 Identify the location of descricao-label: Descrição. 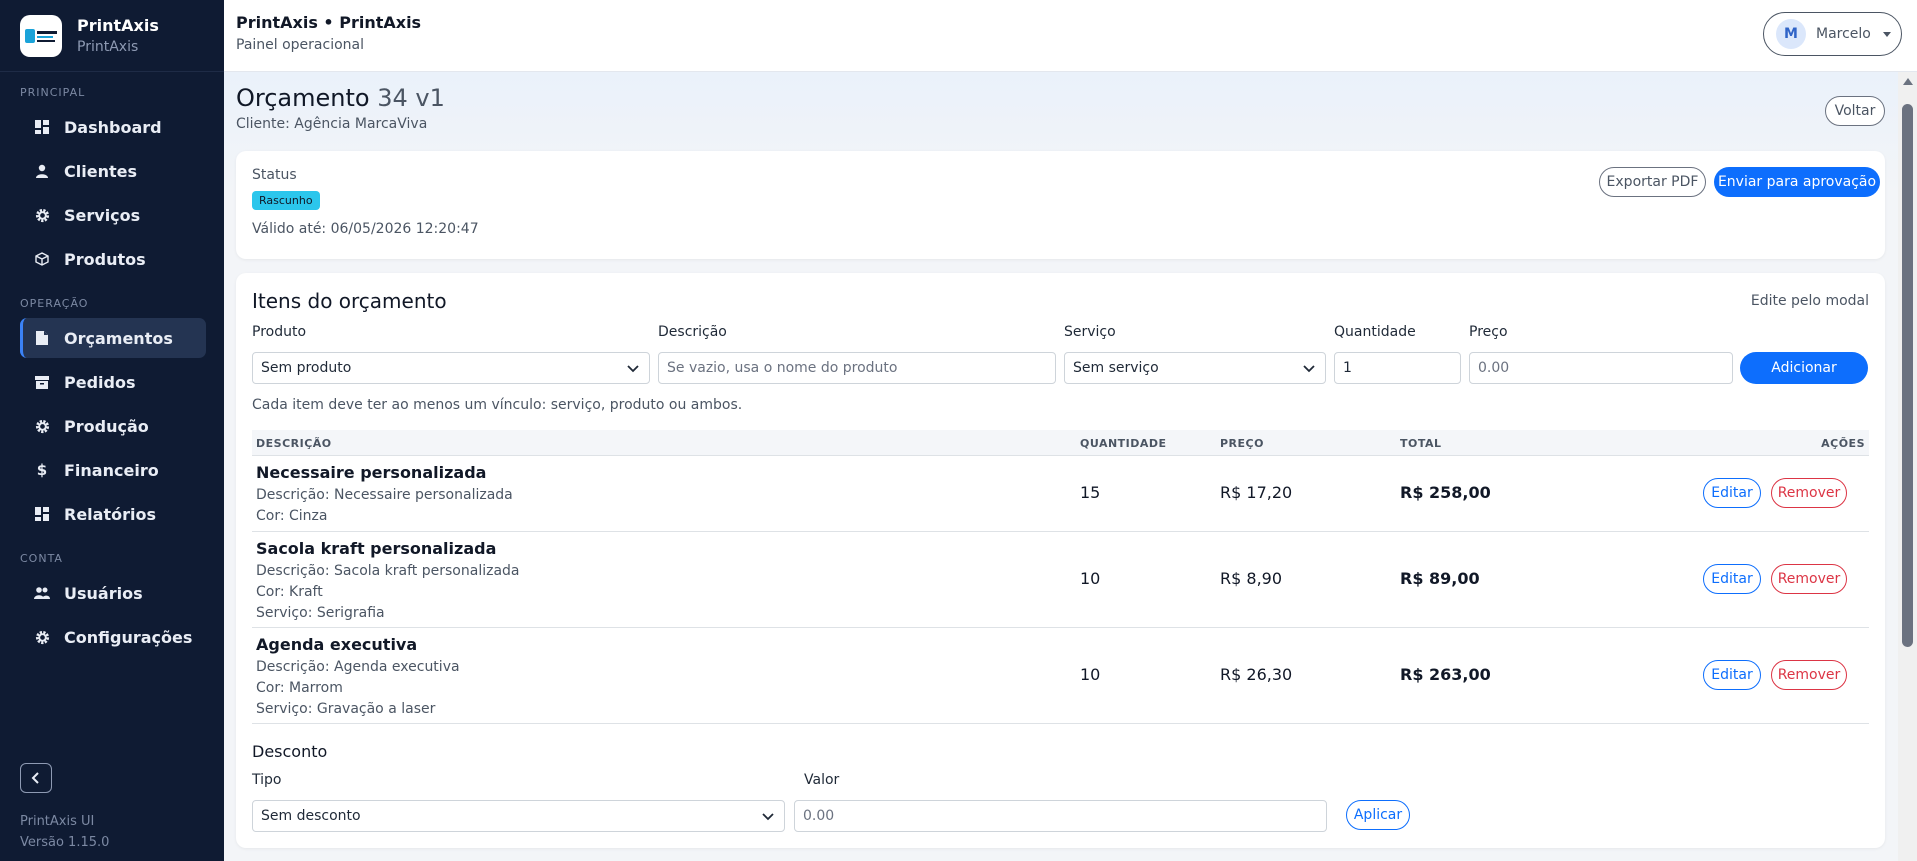
(692, 332).